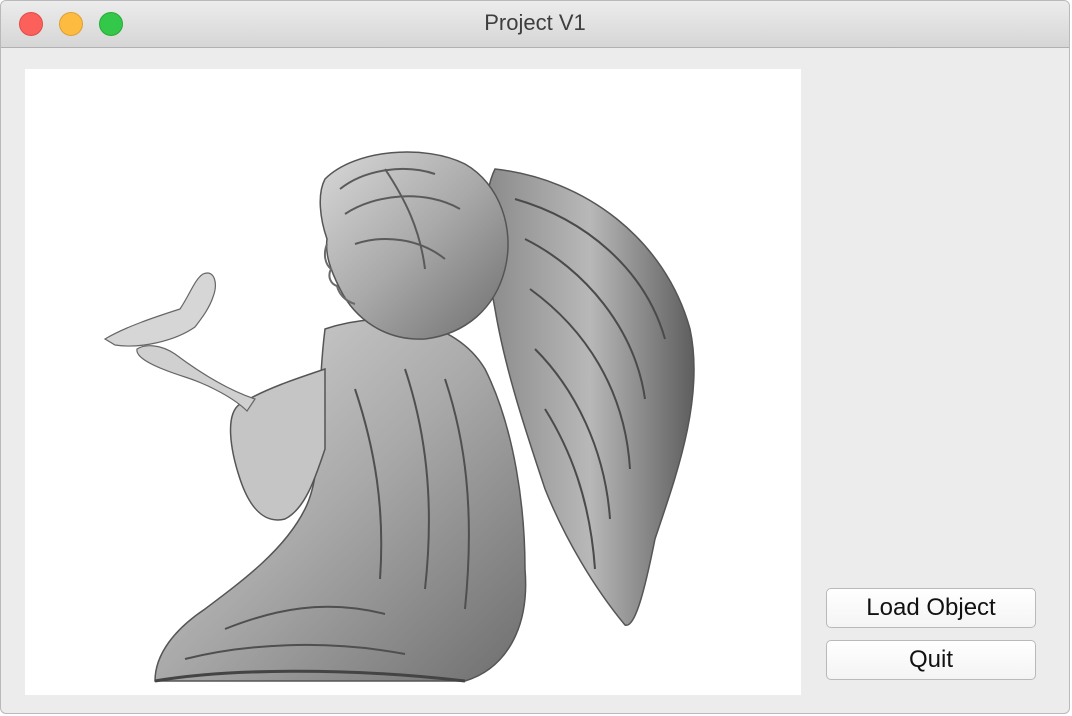  What do you see at coordinates (931, 608) in the screenshot?
I see `load-object-button: Load Object` at bounding box center [931, 608].